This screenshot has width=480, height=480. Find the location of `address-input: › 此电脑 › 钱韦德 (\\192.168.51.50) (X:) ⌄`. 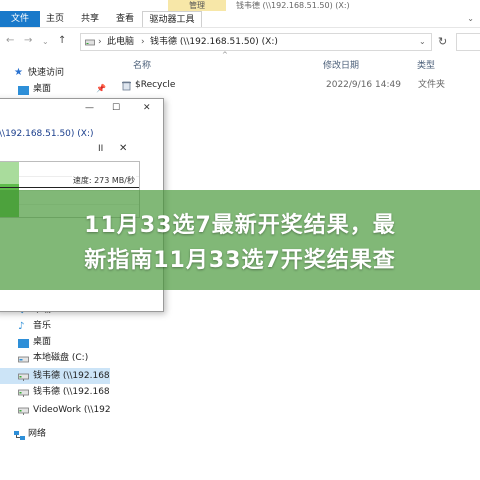

address-input: › 此电脑 › 钱韦德 (\\192.168.51.50) (X:) ⌄ is located at coordinates (256, 42).